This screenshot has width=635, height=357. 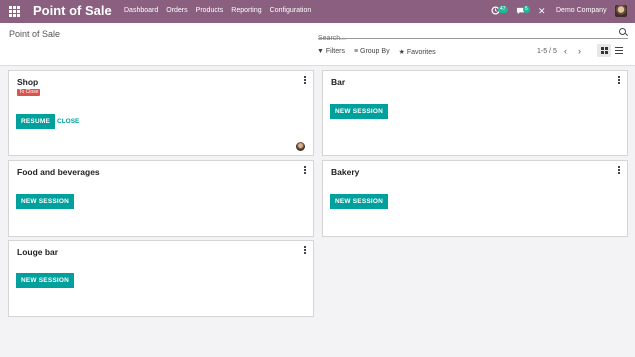 What do you see at coordinates (161, 198) in the screenshot?
I see `pos-card-food-and-beverages: Food and beverages NEW SESSION` at bounding box center [161, 198].